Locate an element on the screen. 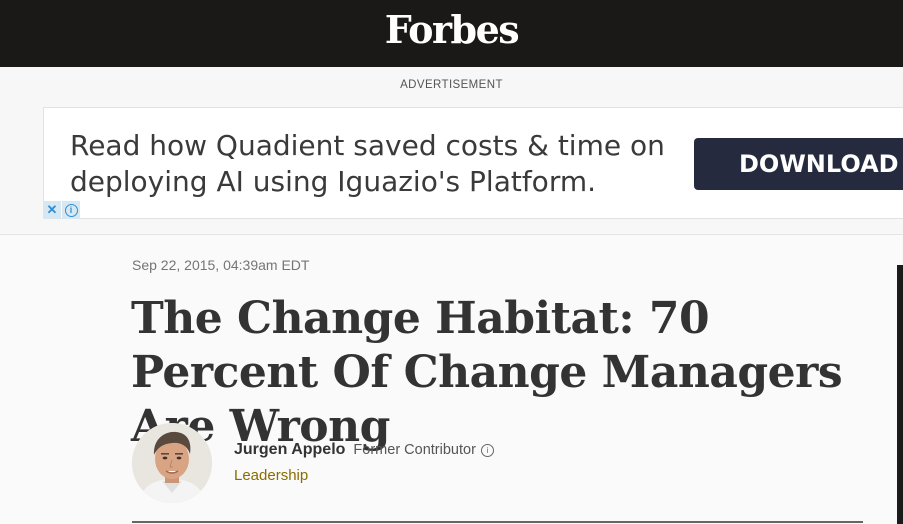  author-photo is located at coordinates (172, 463).